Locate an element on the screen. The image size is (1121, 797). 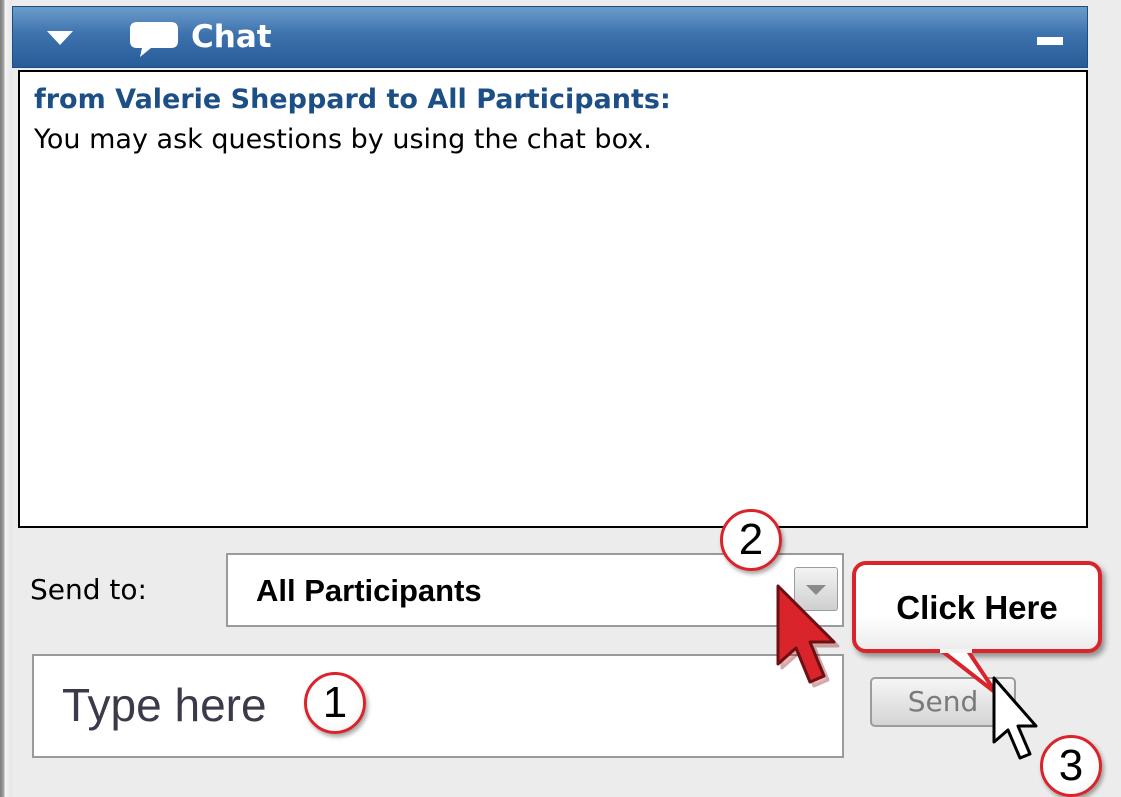
step-badge-1: 1 is located at coordinates (335, 703).